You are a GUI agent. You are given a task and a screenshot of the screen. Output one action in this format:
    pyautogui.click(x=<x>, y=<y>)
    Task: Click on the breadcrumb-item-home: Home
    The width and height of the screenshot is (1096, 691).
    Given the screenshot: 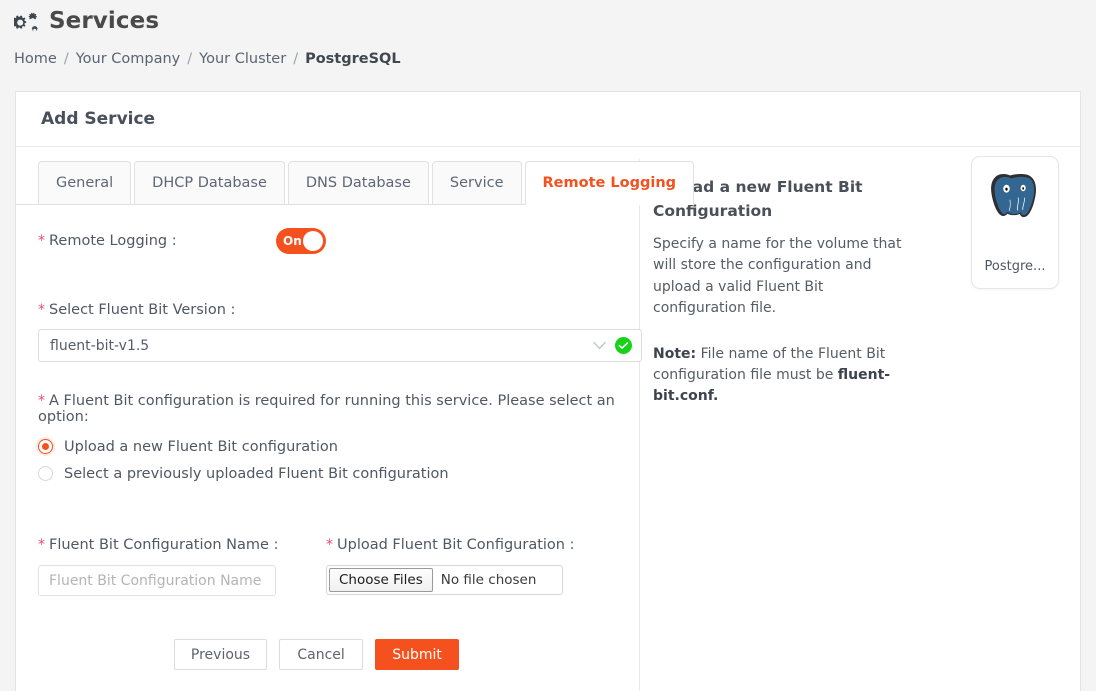 What is the action you would take?
    pyautogui.click(x=35, y=59)
    